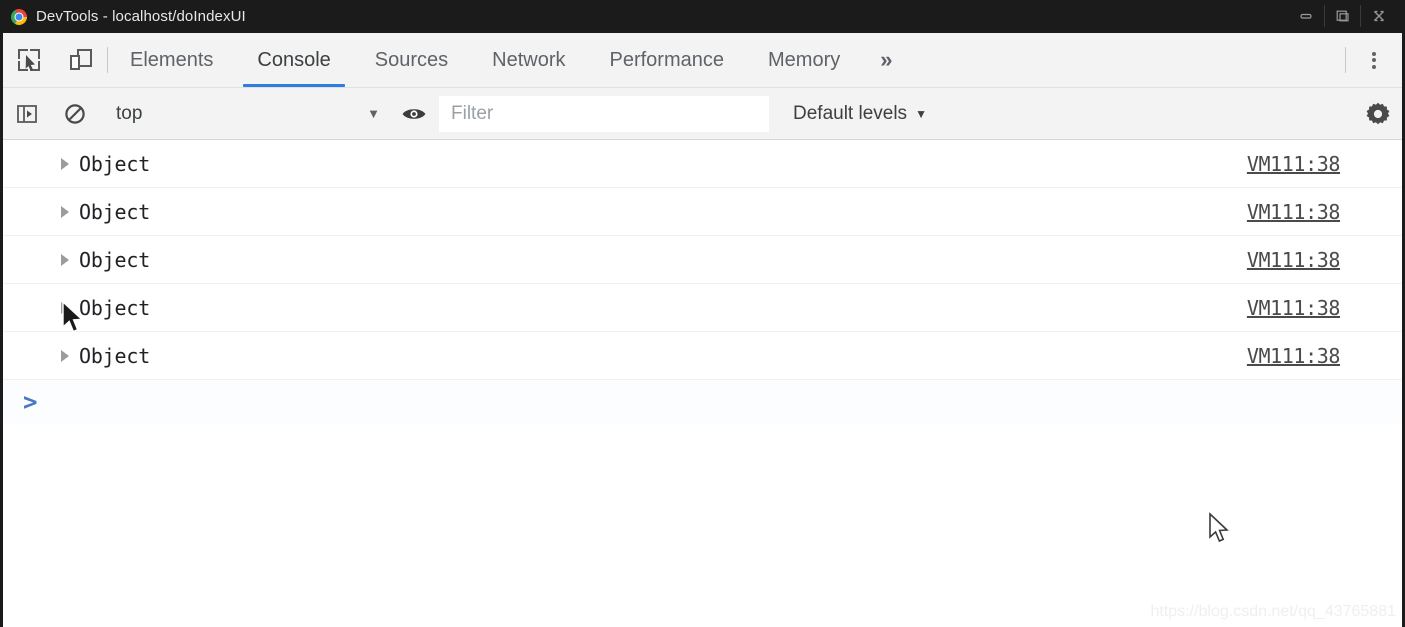 The image size is (1405, 627). I want to click on tabstrip-right-controls, so click(1373, 60).